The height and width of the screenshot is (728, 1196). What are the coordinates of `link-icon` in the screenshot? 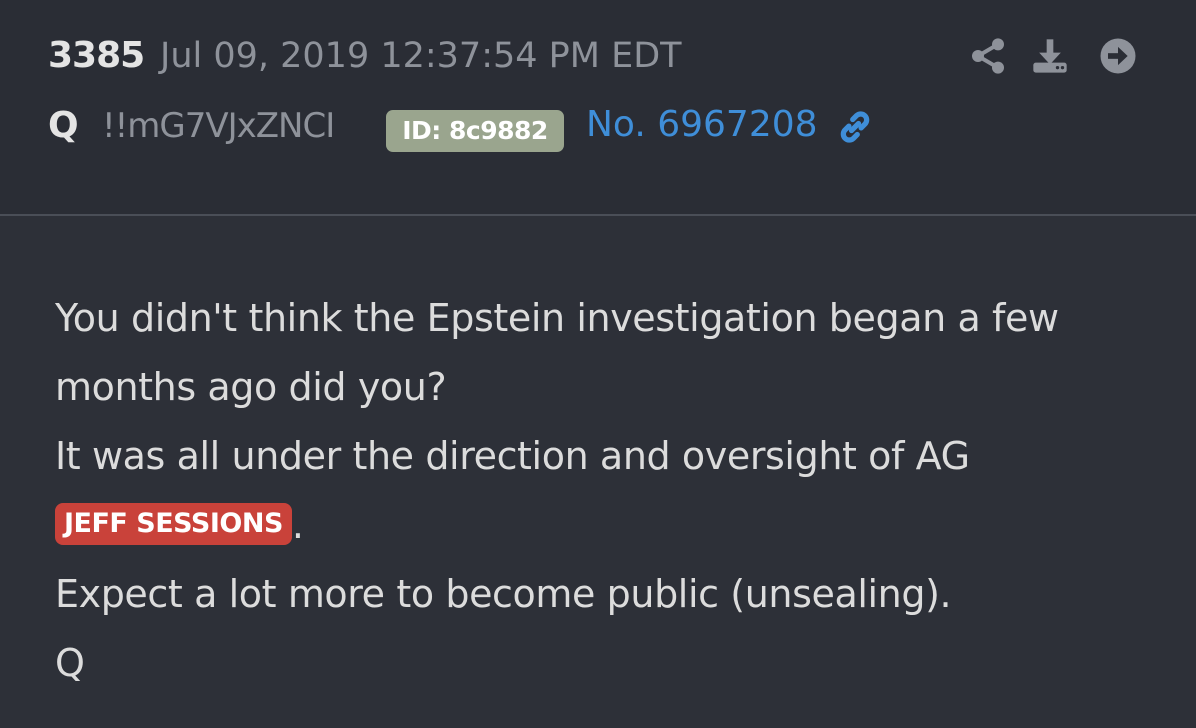 It's located at (855, 127).